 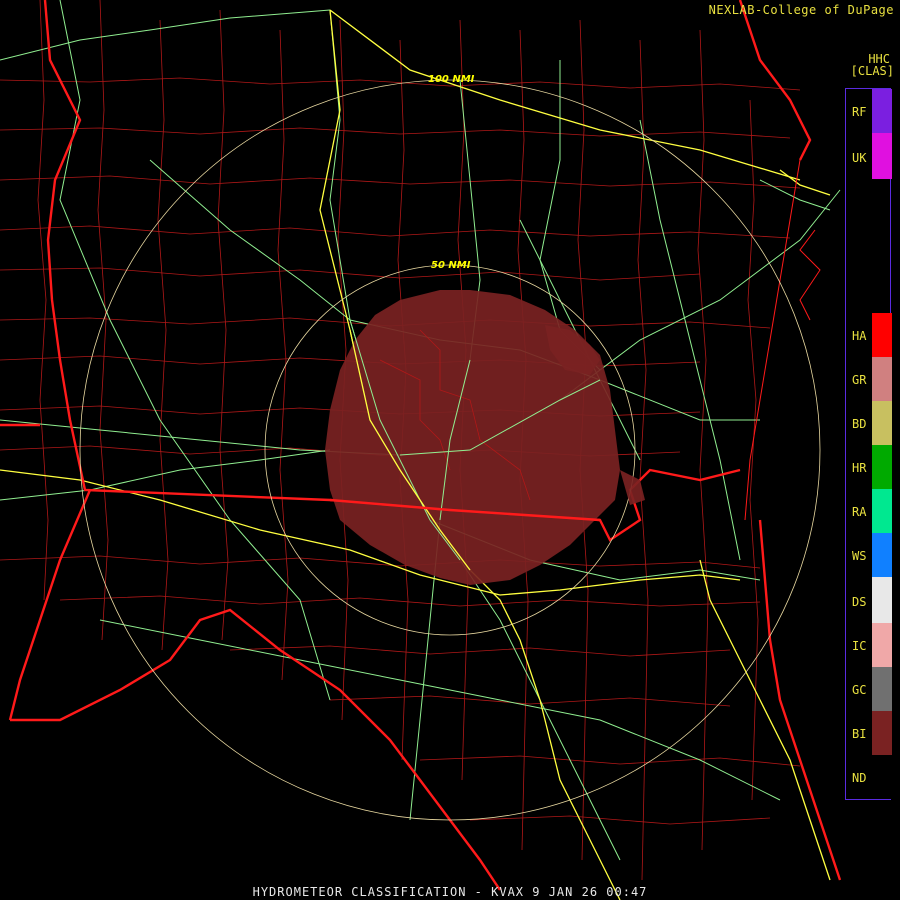 What do you see at coordinates (869, 111) in the screenshot?
I see `legend-item-rf: RF` at bounding box center [869, 111].